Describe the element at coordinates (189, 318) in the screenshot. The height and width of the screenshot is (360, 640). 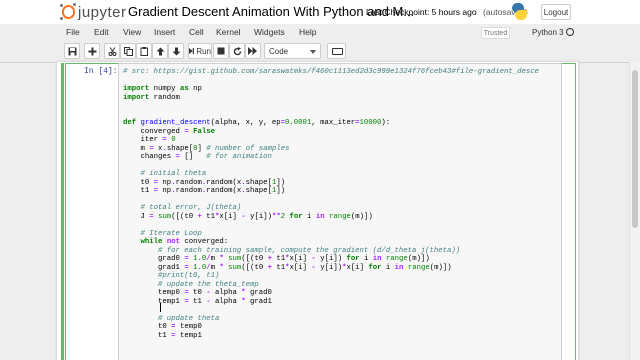
I see `code-token: # update theta` at that location.